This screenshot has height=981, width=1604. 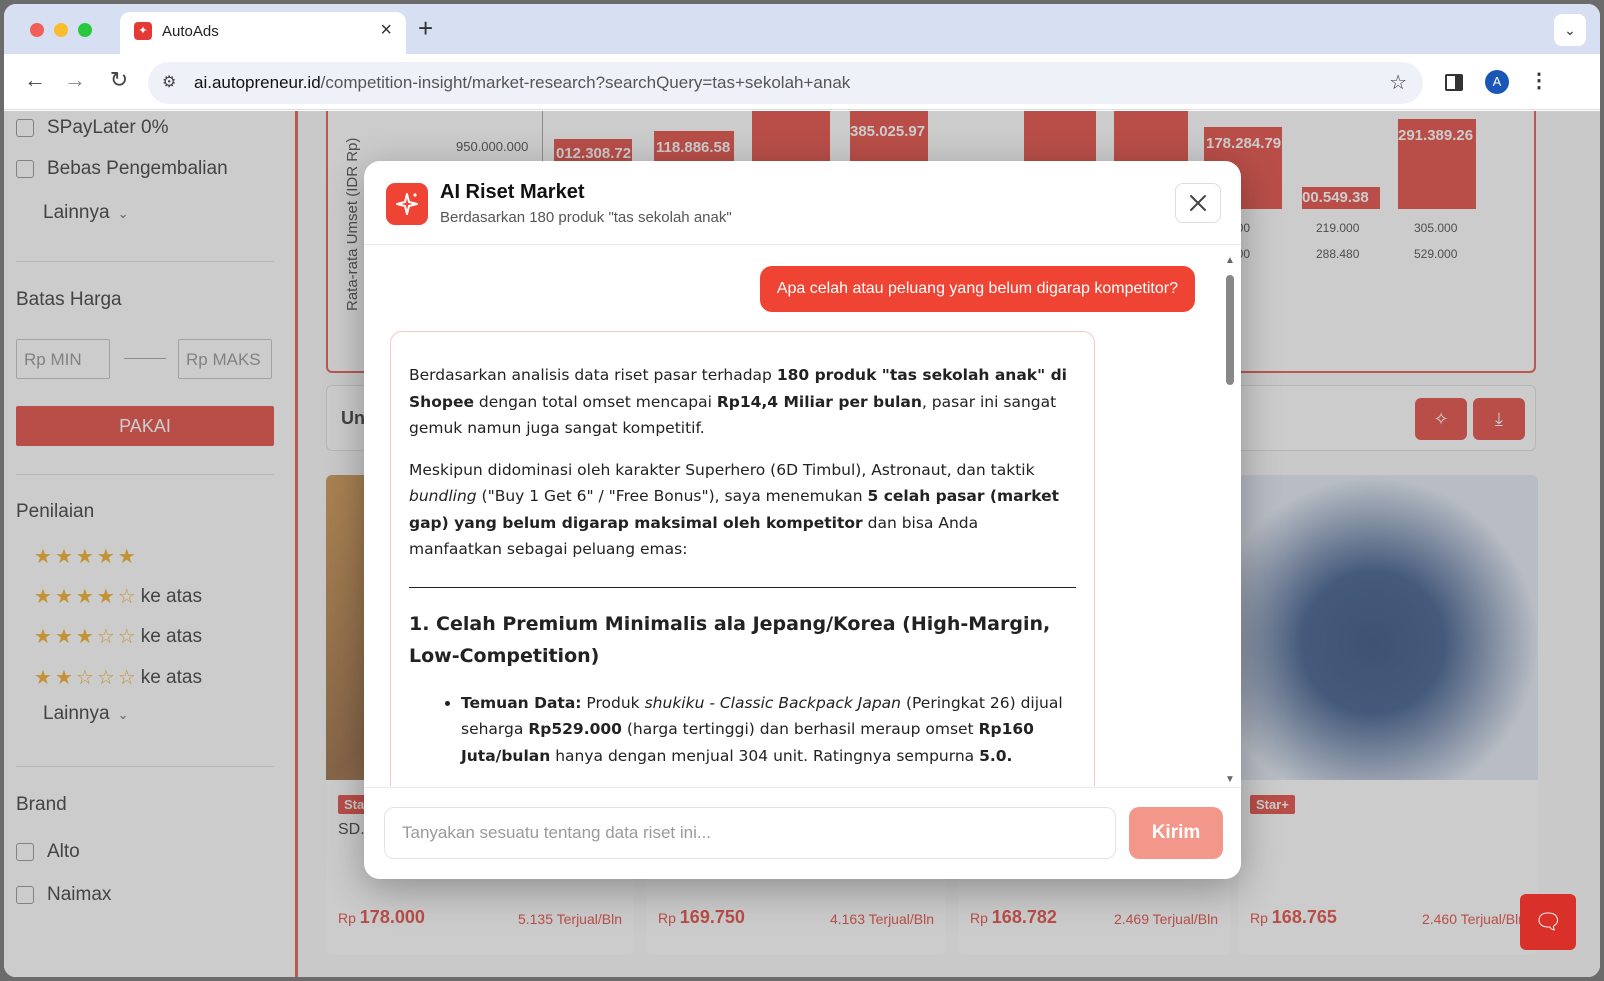 I want to click on chat-scrollbar: ▲ ▼, so click(x=1230, y=520).